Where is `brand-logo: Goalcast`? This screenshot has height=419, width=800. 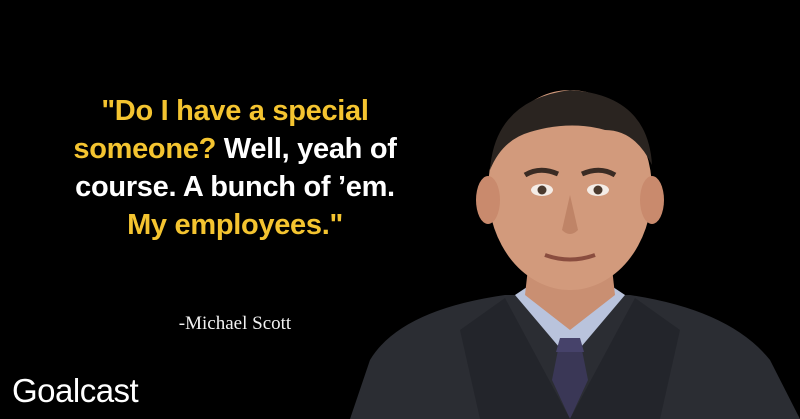
brand-logo: Goalcast is located at coordinates (75, 390).